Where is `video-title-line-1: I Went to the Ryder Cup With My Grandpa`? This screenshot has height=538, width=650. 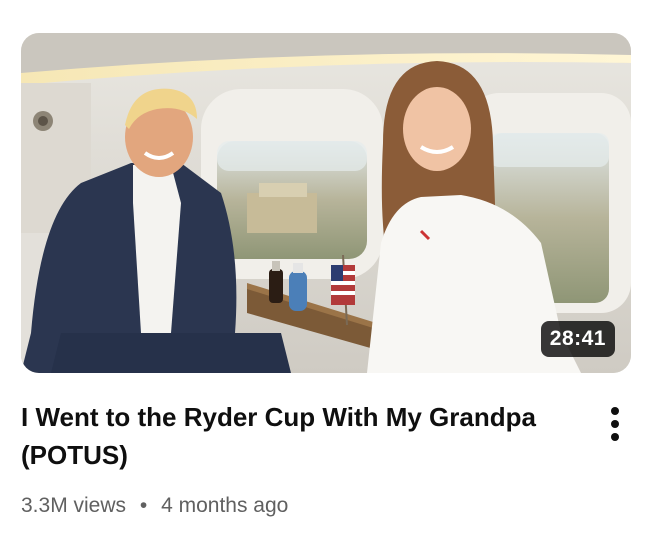 video-title-line-1: I Went to the Ryder Cup With My Grandpa is located at coordinates (278, 417).